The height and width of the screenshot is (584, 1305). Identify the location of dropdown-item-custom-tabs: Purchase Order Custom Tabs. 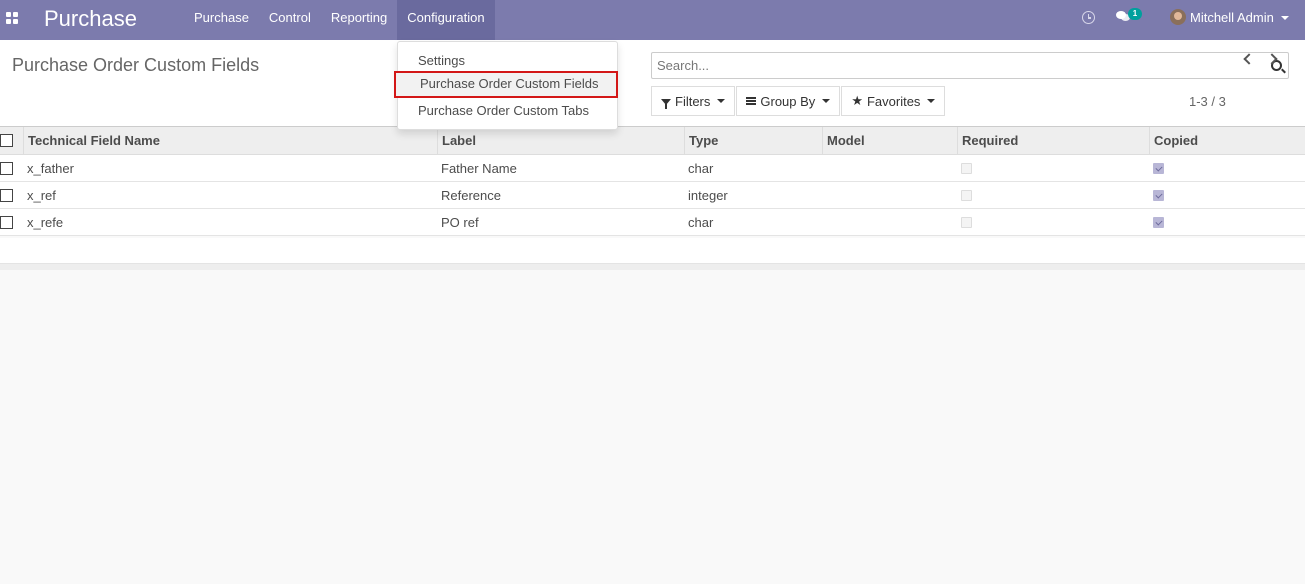
(507, 111).